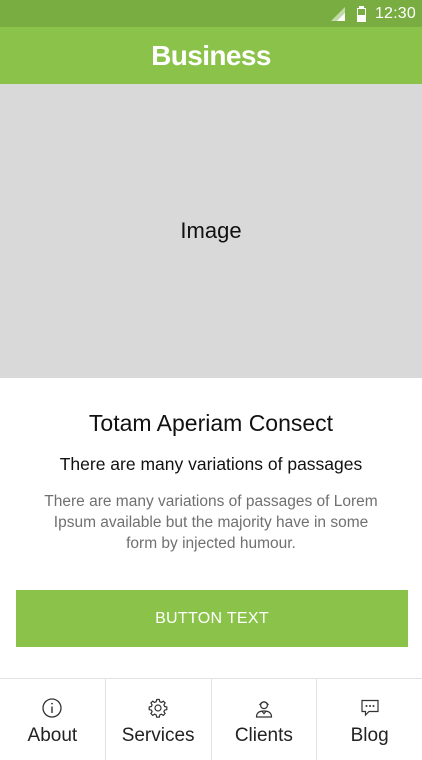  I want to click on person-icon, so click(263, 709).